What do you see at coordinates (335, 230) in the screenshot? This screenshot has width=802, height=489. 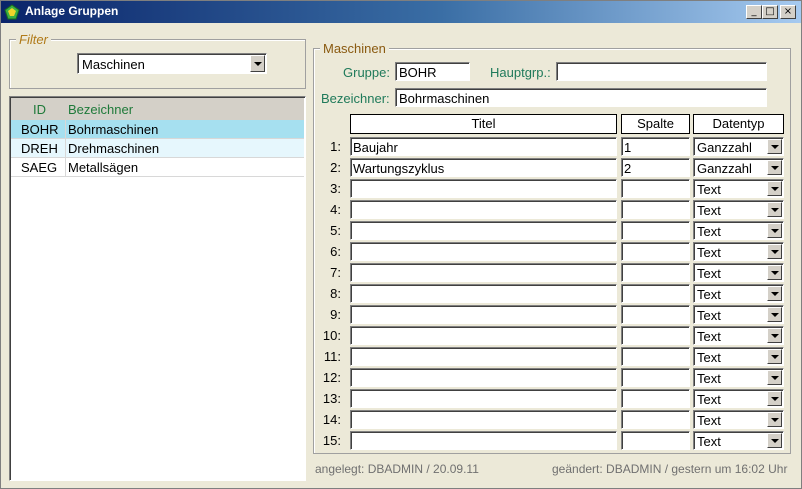 I see `row-number: 5:` at bounding box center [335, 230].